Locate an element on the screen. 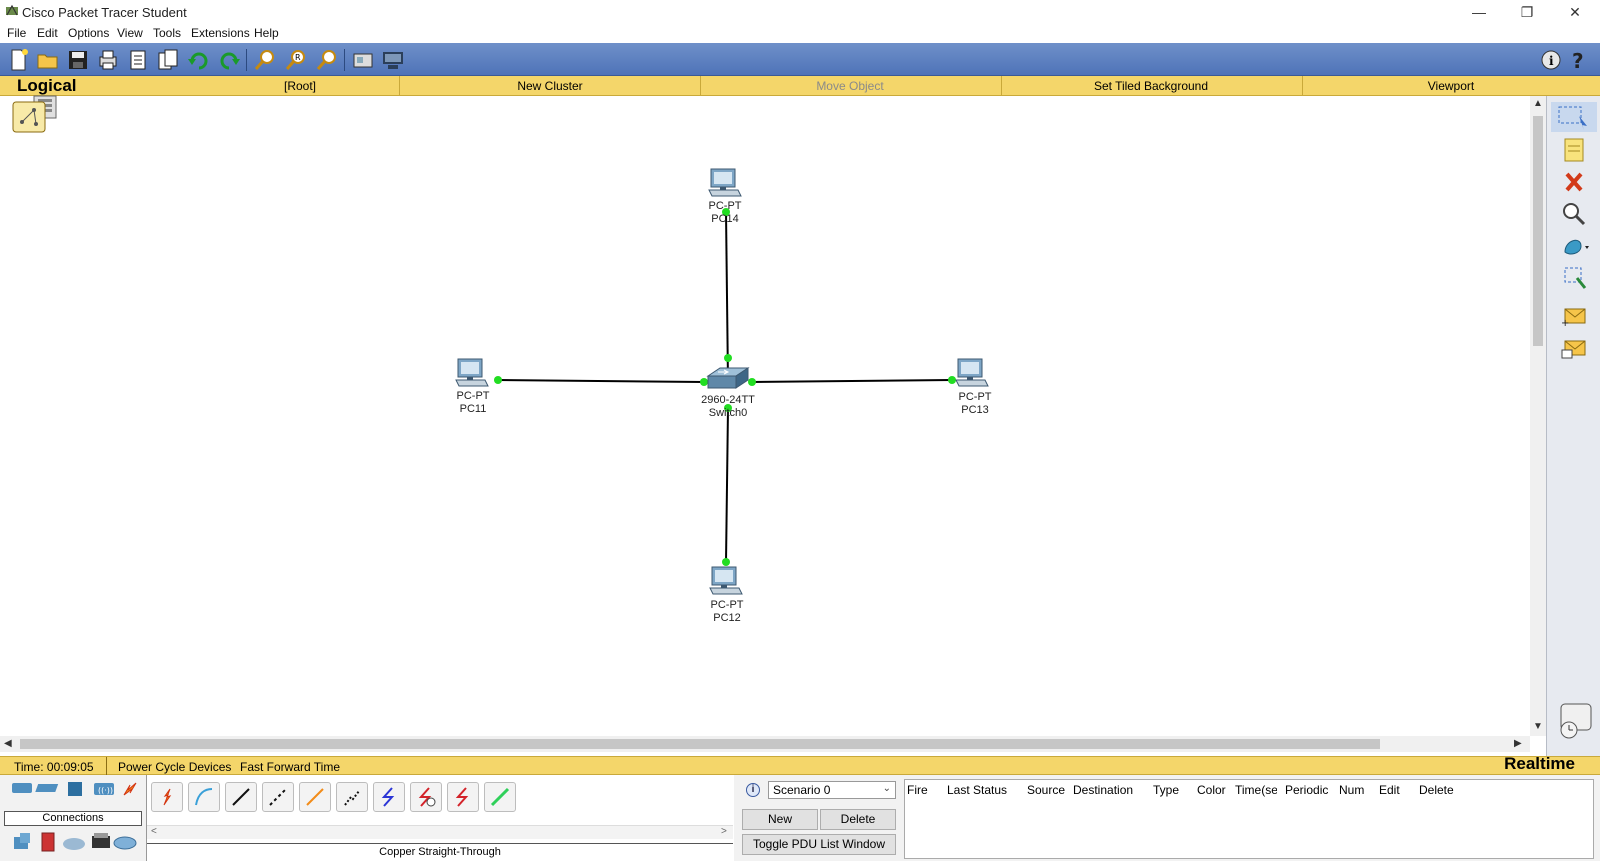 This screenshot has height=861, width=1600. coaxial-cable-button is located at coordinates (389, 797).